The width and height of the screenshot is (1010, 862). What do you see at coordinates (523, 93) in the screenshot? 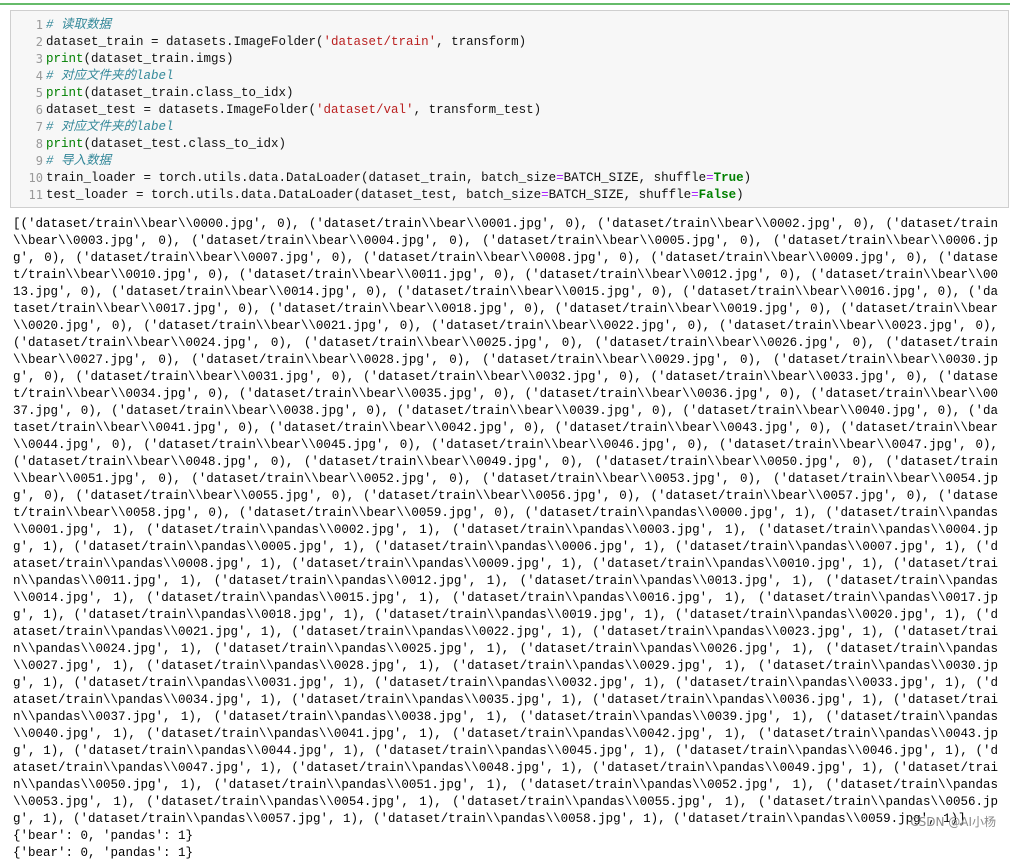
I see `code-line: print(dataset_train.class_to_idx)` at bounding box center [523, 93].